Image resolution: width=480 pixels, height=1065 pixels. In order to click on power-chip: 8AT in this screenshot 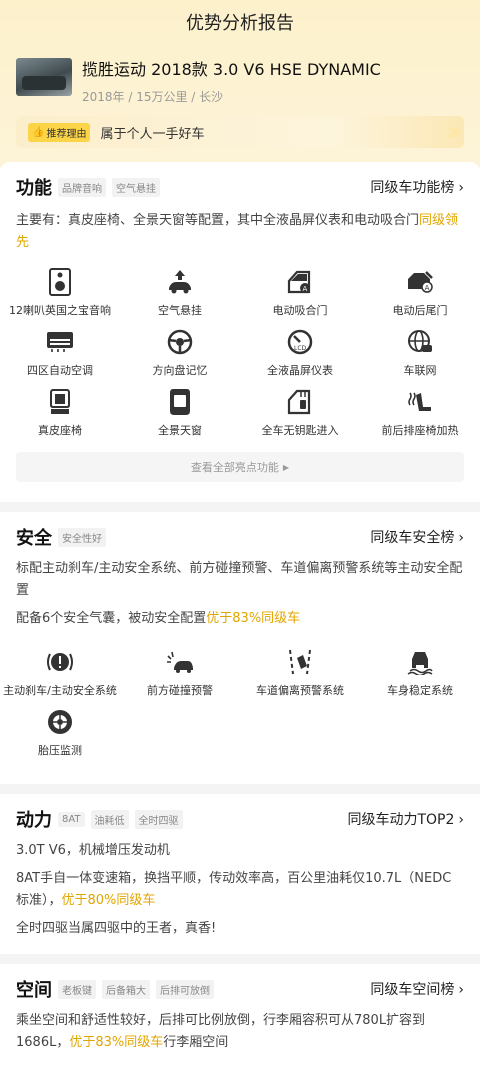, I will do `click(71, 819)`.